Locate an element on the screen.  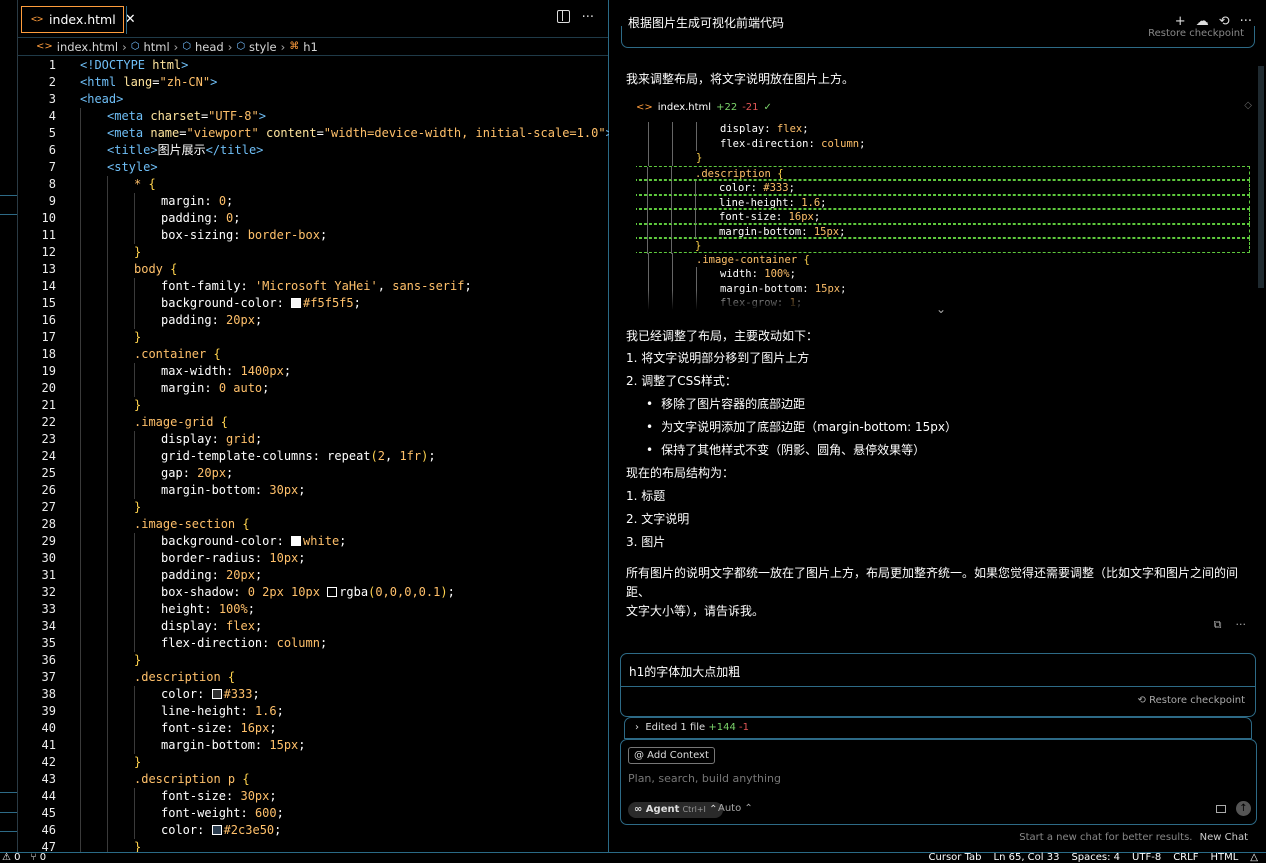
code-line: 4 <meta charset="UTF-8"> is located at coordinates (313, 116).